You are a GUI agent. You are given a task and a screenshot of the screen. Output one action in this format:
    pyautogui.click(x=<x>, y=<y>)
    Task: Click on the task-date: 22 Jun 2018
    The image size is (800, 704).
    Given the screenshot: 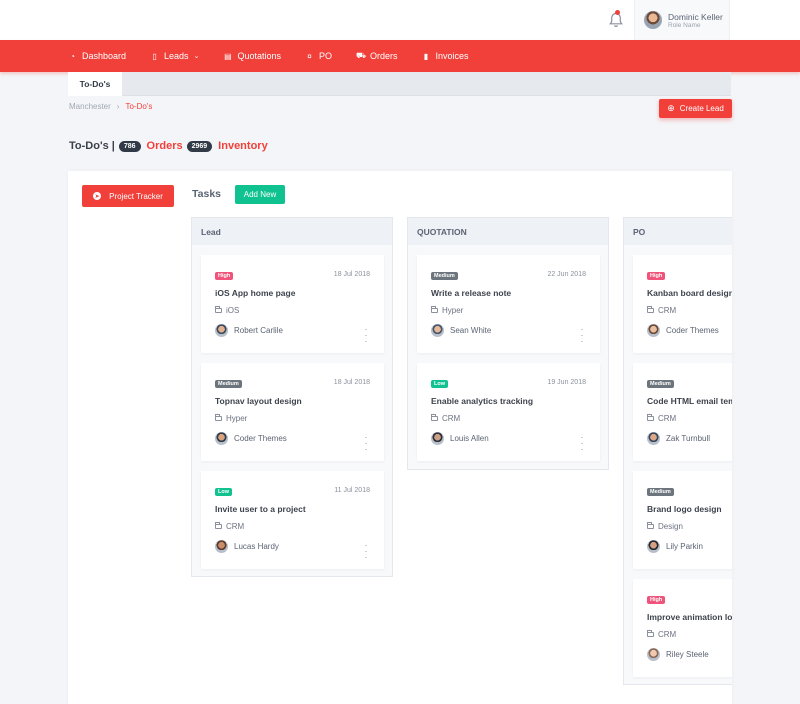 What is the action you would take?
    pyautogui.click(x=566, y=274)
    